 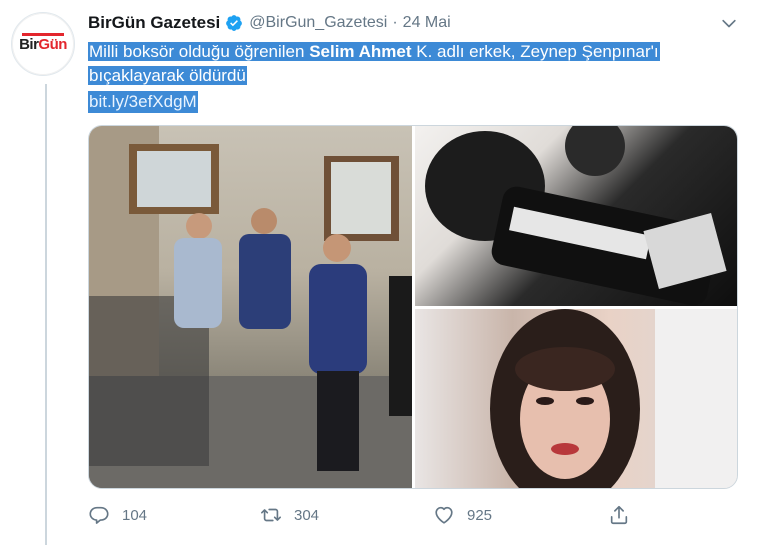 What do you see at coordinates (576, 216) in the screenshot?
I see `media-photo-gloves` at bounding box center [576, 216].